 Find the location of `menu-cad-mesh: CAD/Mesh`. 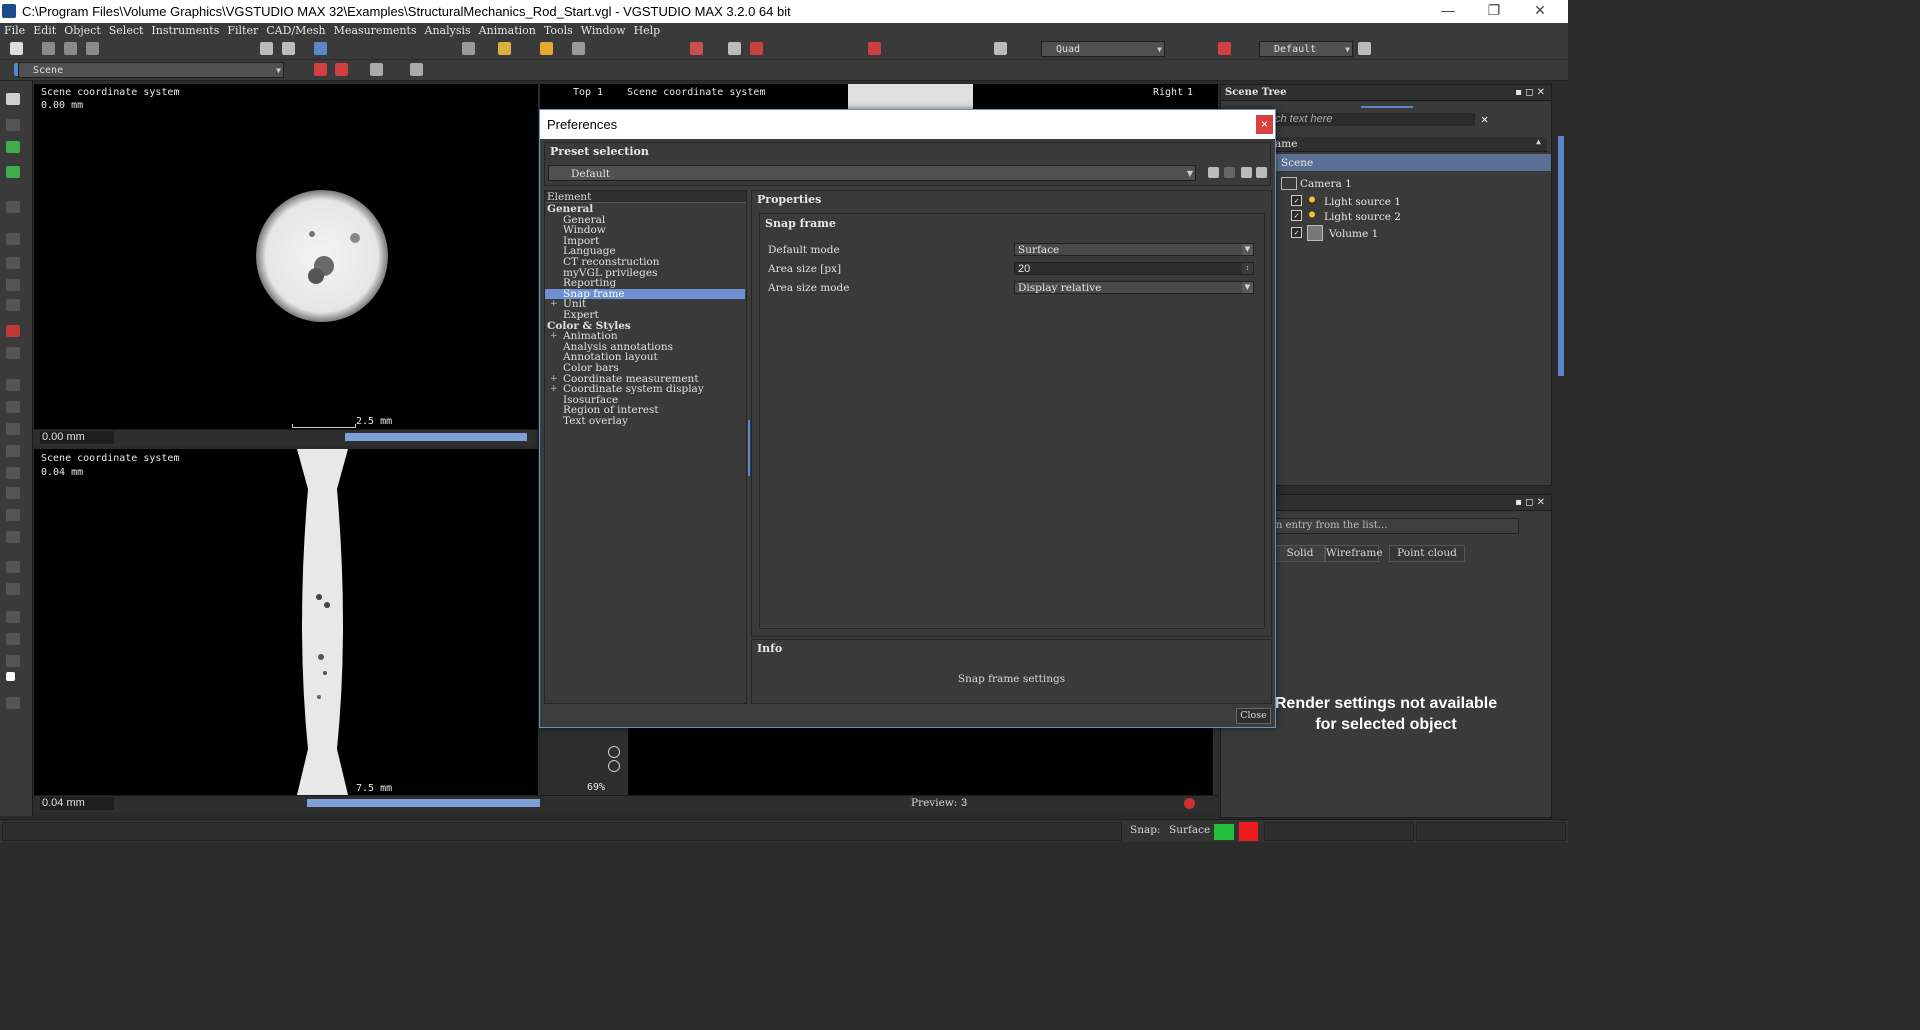

menu-cad-mesh: CAD/Mesh is located at coordinates (295, 31).